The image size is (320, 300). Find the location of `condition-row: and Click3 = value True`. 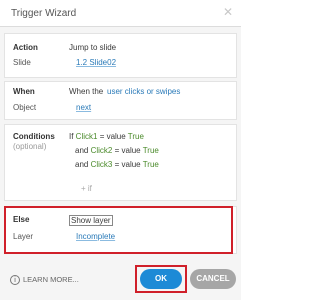

condition-row: and Click3 = value True is located at coordinates (117, 164).